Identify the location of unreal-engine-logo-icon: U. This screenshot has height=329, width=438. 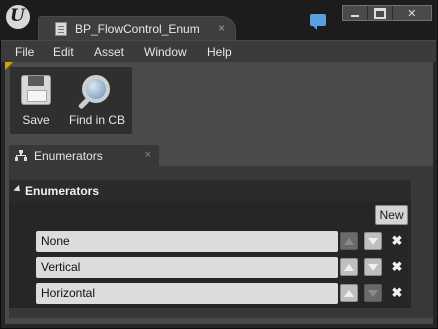
(18, 17).